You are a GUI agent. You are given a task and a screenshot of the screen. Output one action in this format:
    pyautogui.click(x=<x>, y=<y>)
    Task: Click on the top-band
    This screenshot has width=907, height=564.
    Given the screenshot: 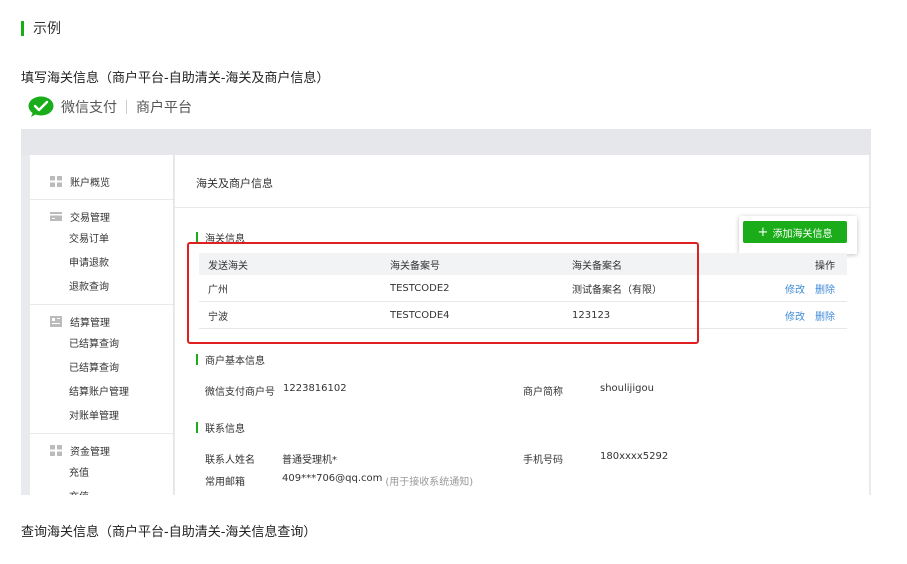 What is the action you would take?
    pyautogui.click(x=446, y=142)
    